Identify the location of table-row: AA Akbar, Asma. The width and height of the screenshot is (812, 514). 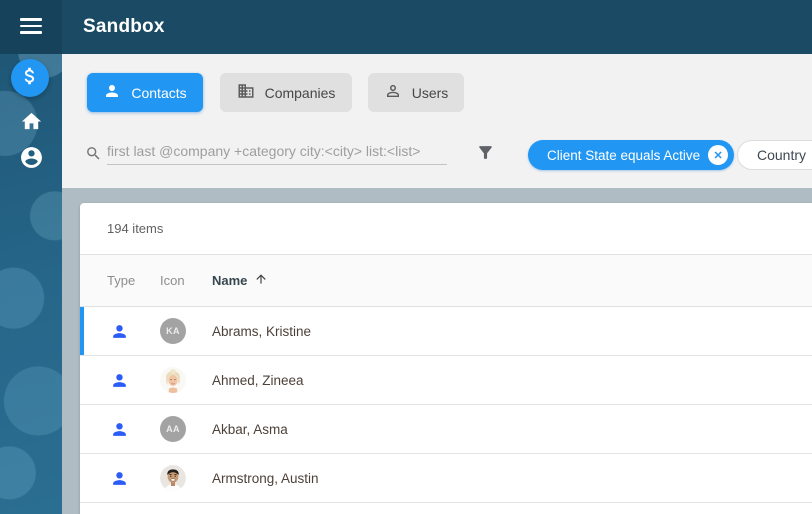
(446, 429).